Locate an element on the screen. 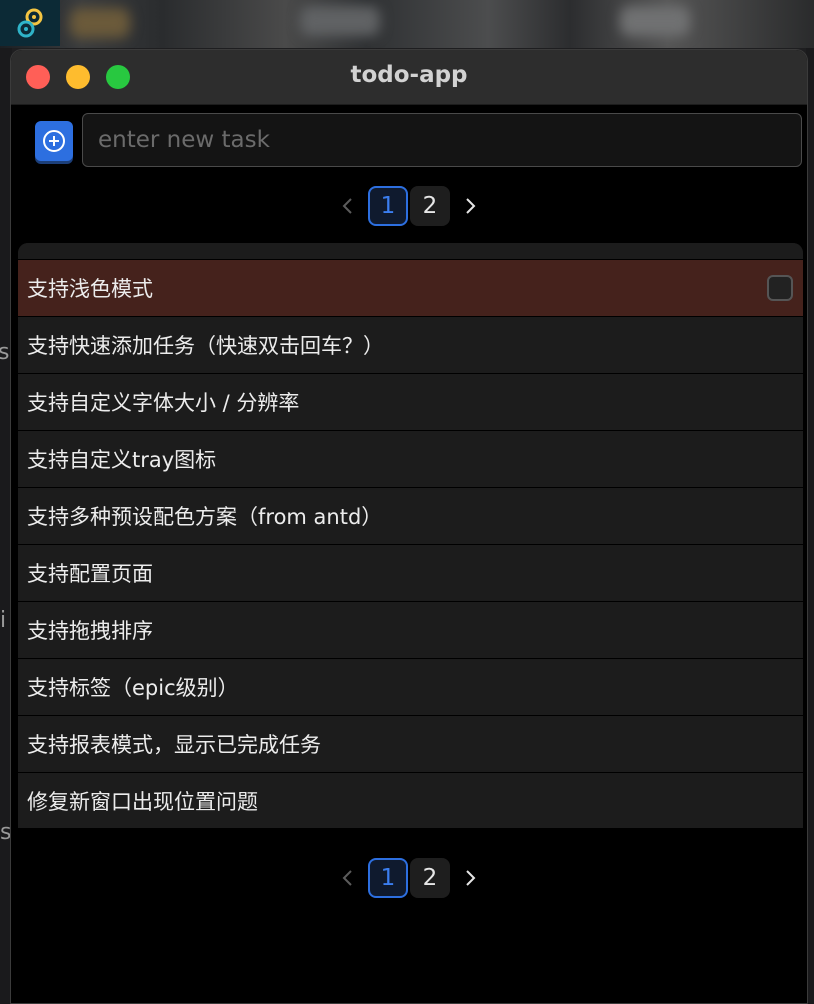 The height and width of the screenshot is (1004, 814). add-task-button is located at coordinates (54, 141).